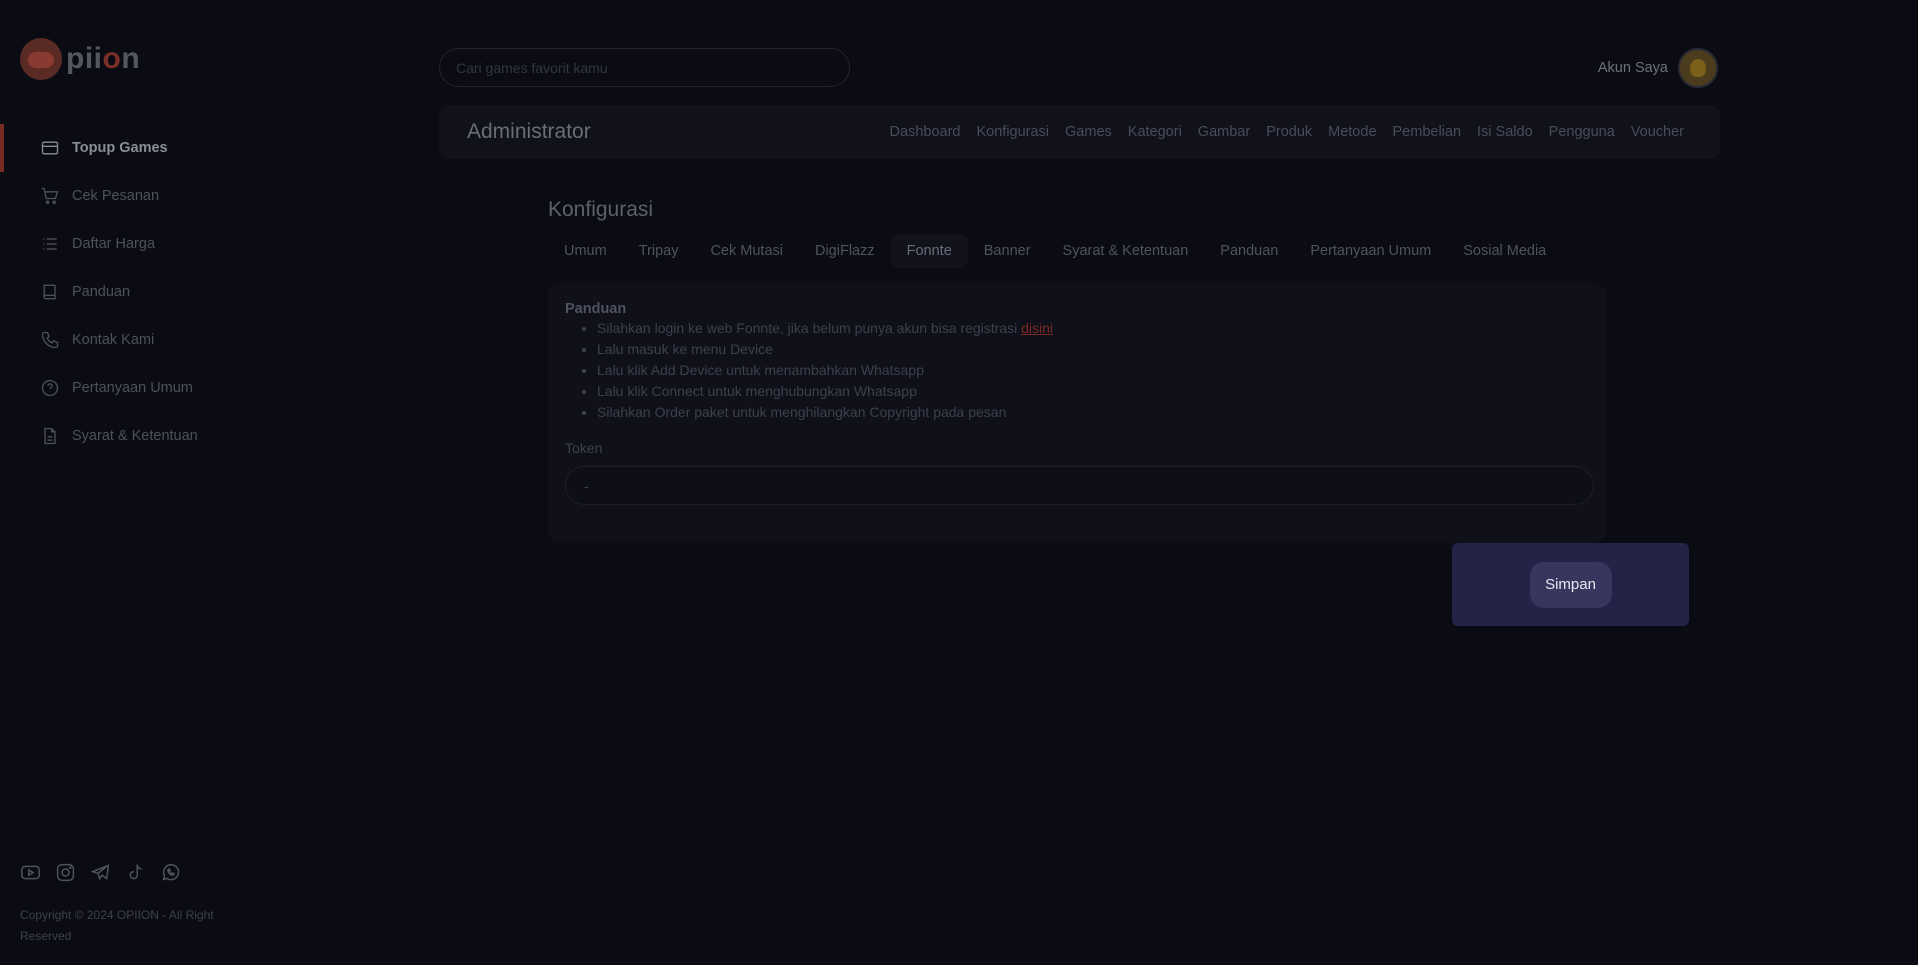 The image size is (1918, 965). Describe the element at coordinates (1224, 132) in the screenshot. I see `admin-link-gambar: Gambar` at that location.